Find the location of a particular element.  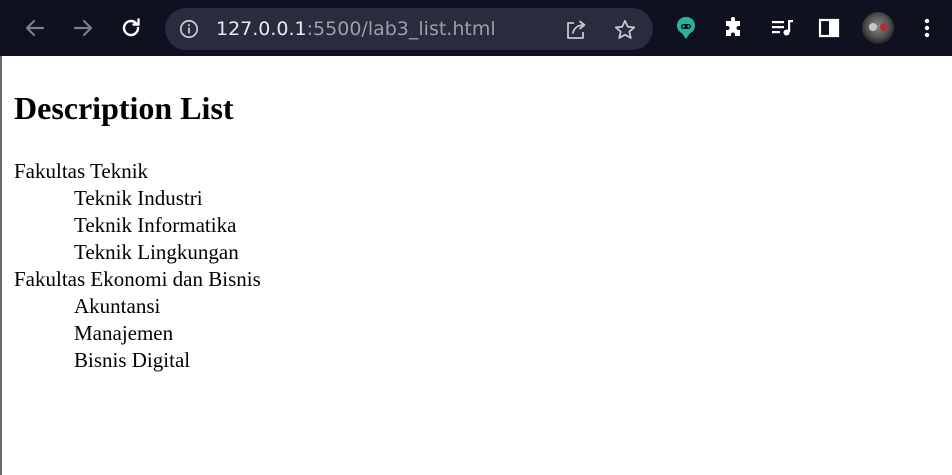

list-description: Teknik Lingkungan is located at coordinates (156, 252).